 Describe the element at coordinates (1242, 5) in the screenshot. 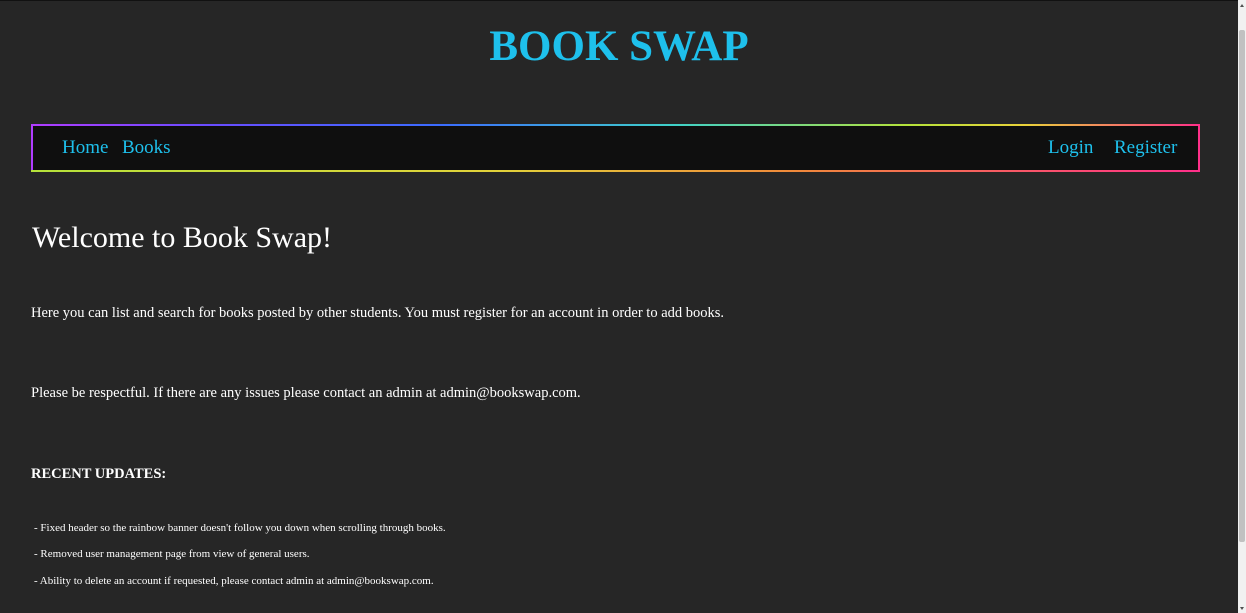

I see `chevron-up-icon` at that location.